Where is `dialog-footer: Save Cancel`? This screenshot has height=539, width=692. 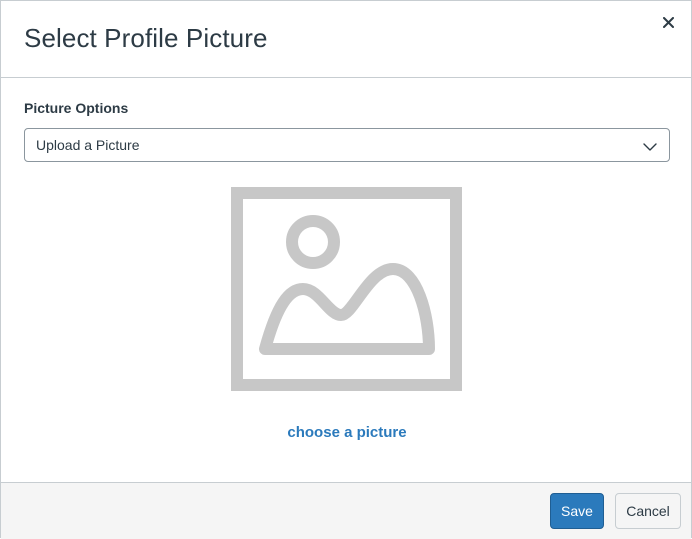
dialog-footer: Save Cancel is located at coordinates (346, 510).